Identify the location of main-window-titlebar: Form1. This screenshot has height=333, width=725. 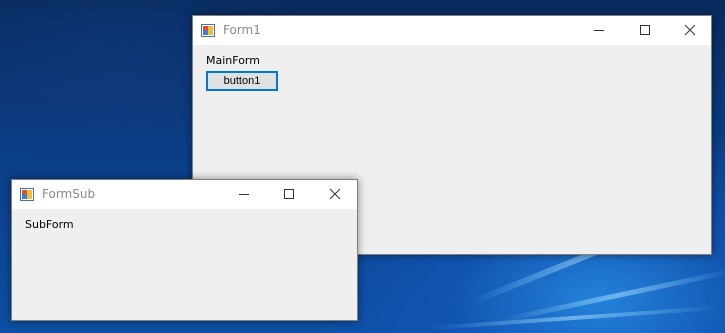
(452, 30).